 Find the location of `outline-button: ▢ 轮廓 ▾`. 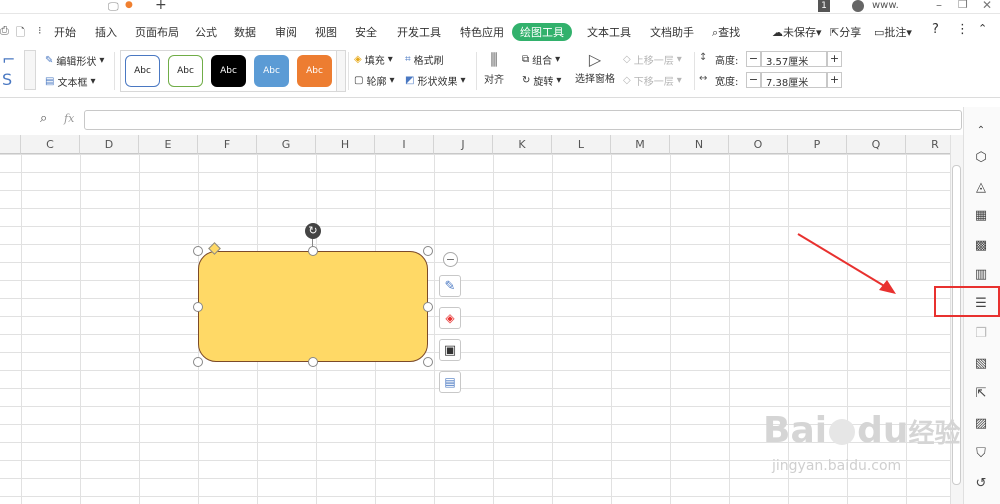

outline-button: ▢ 轮廓 ▾ is located at coordinates (374, 80).